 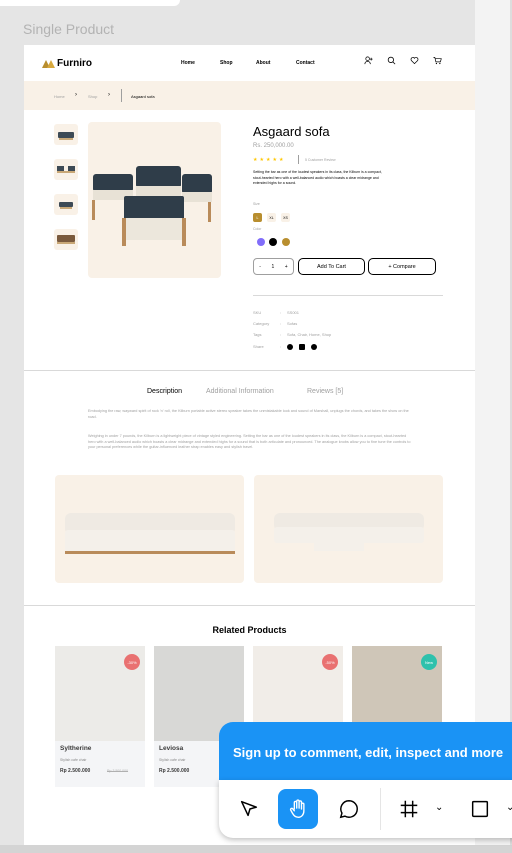 I want to click on frame-label: Single Product, so click(x=68, y=29).